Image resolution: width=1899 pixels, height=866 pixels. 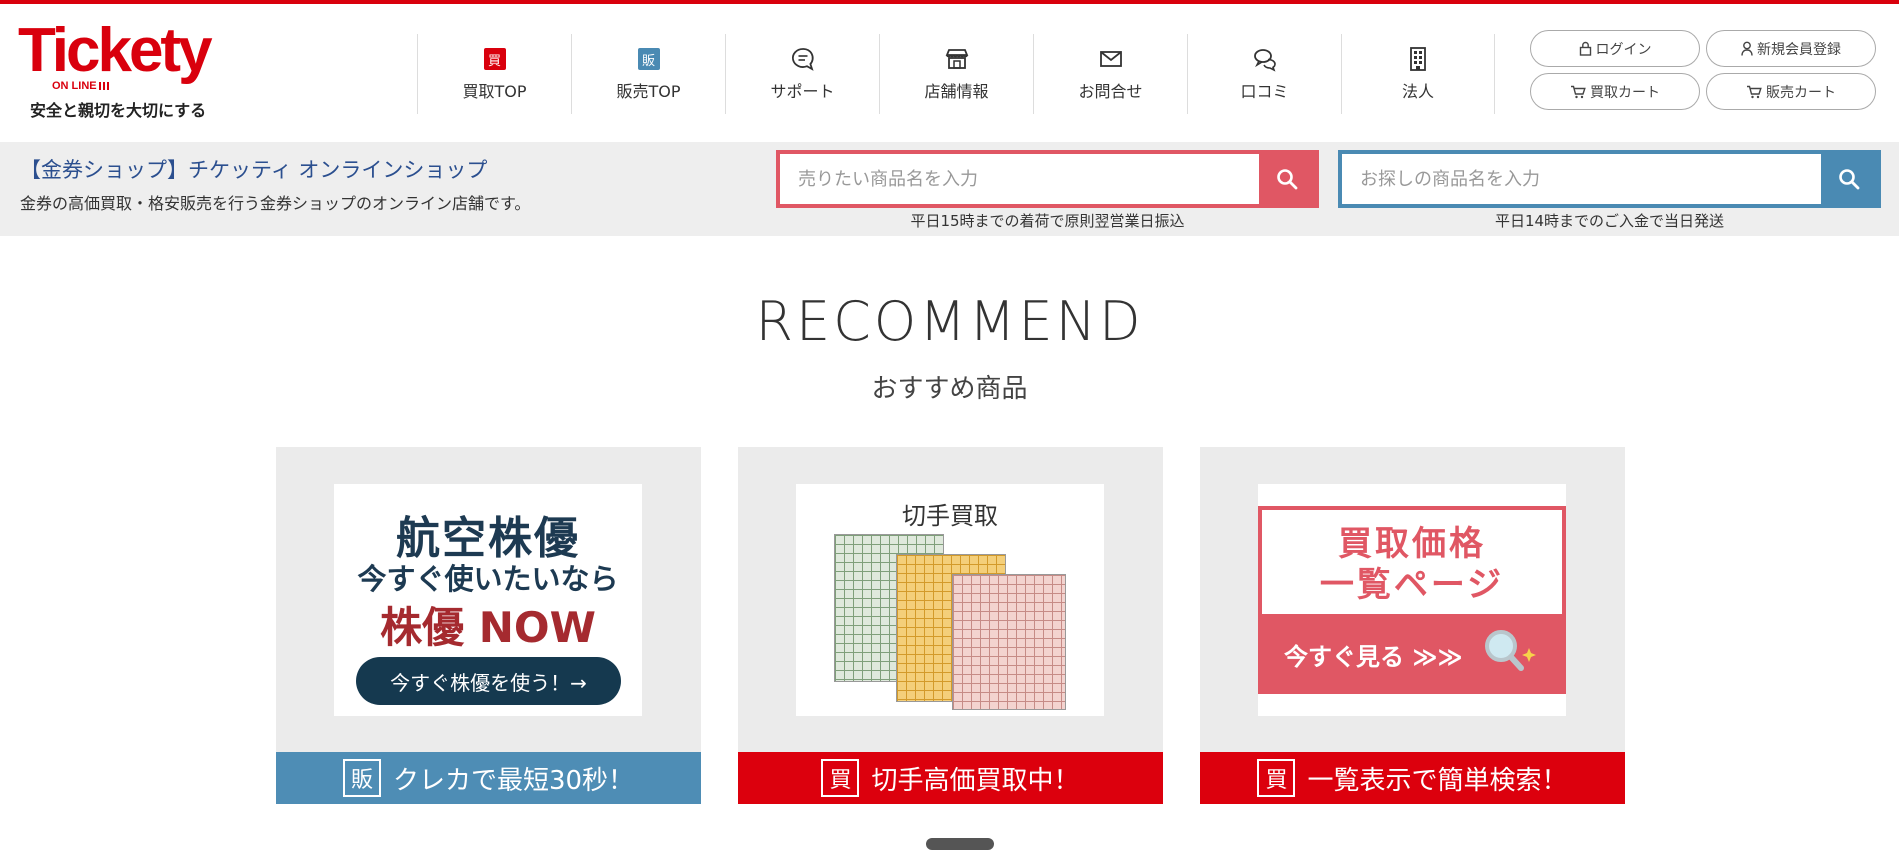 I want to click on logo-online-text: ON LINE, so click(x=80, y=86).